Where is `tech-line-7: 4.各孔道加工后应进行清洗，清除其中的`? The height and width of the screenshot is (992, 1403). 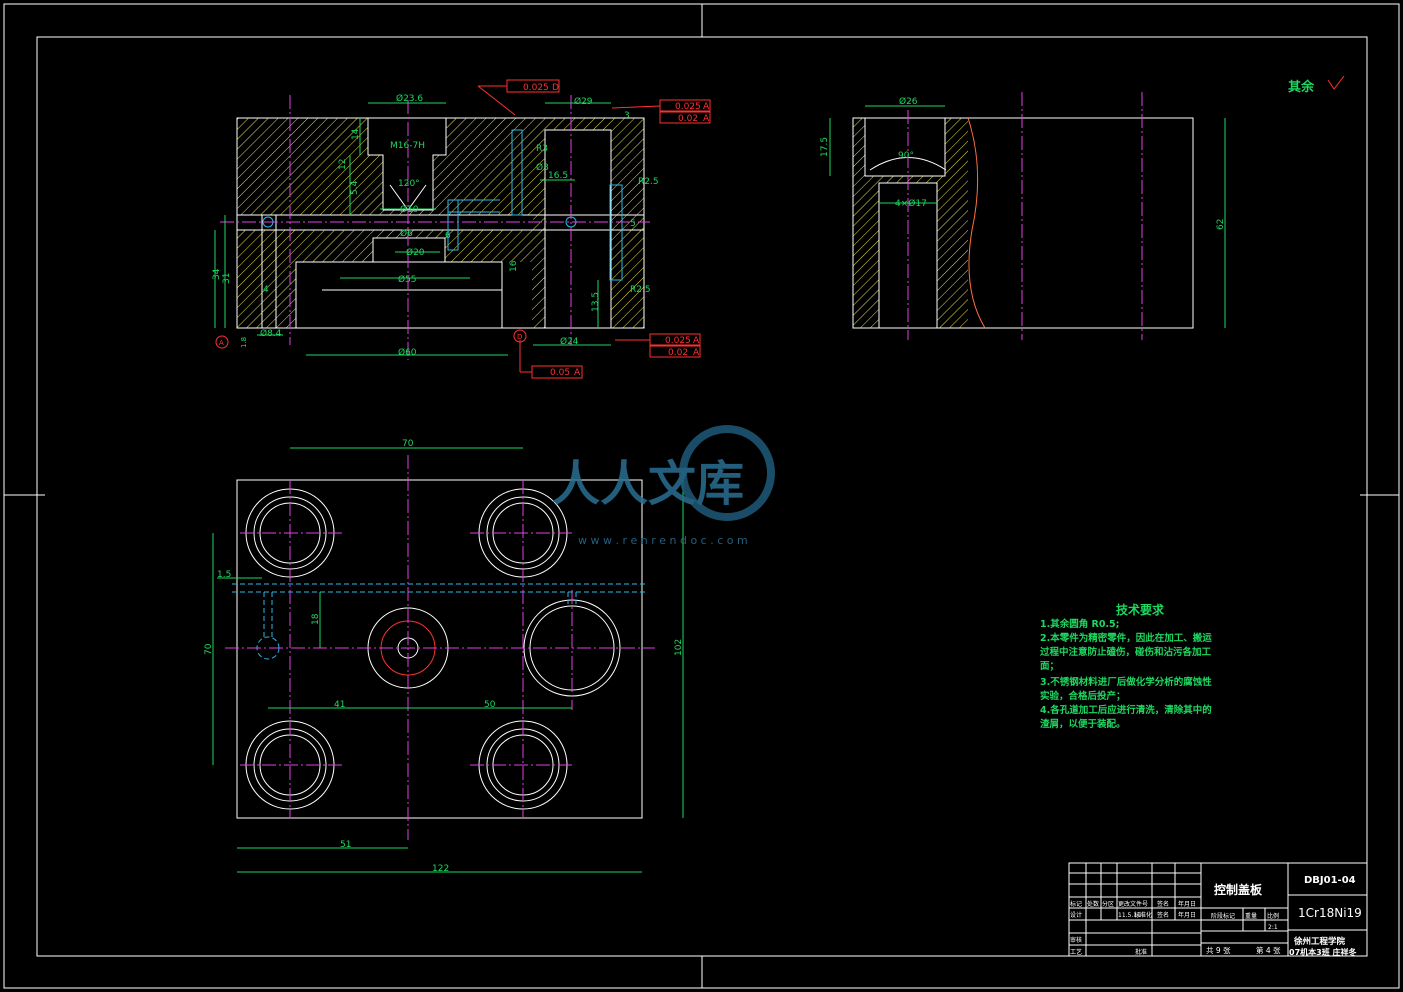 tech-line-7: 4.各孔道加工后应进行清洗，清除其中的 is located at coordinates (1126, 710).